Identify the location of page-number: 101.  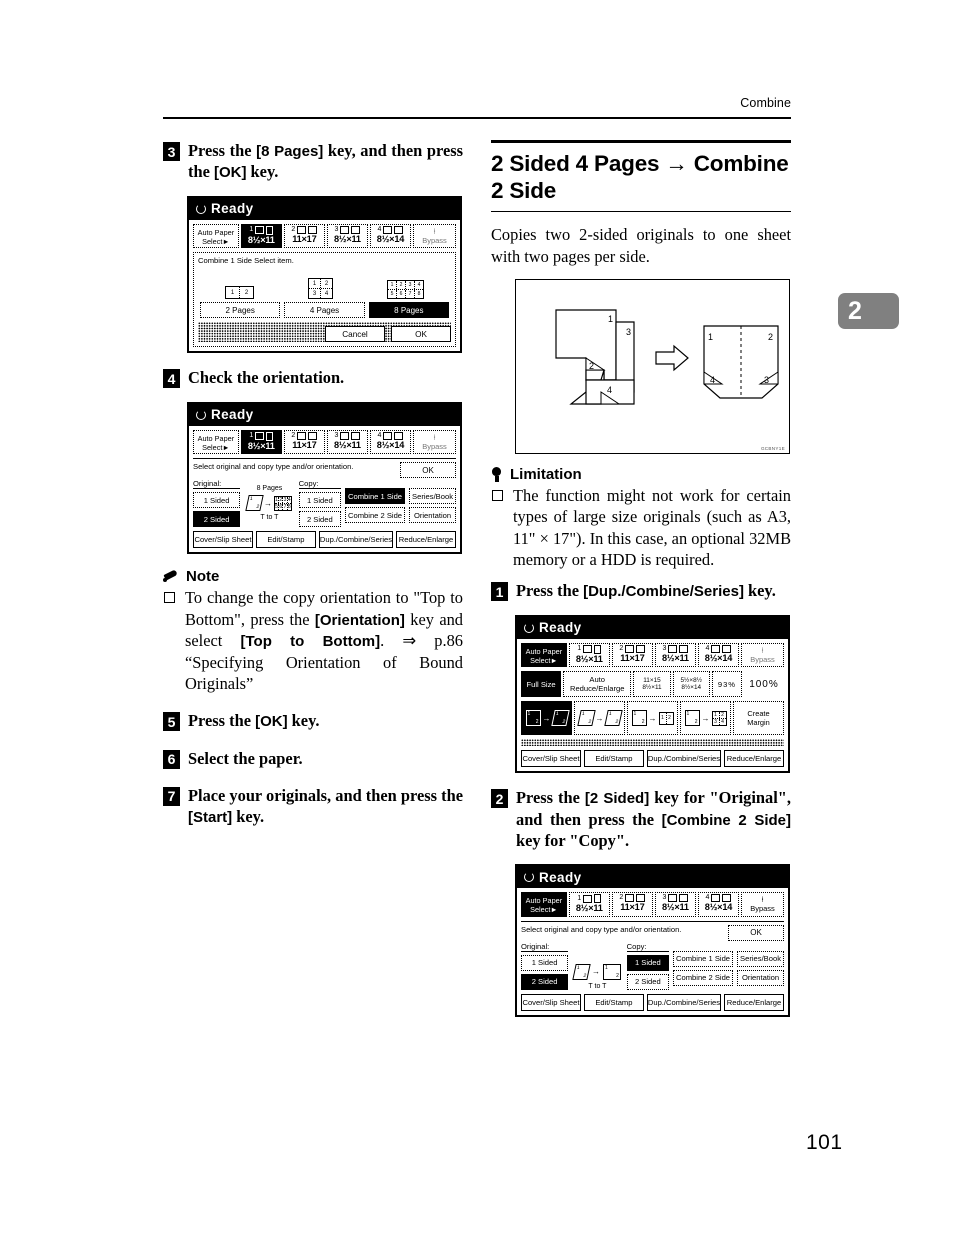
(824, 1142).